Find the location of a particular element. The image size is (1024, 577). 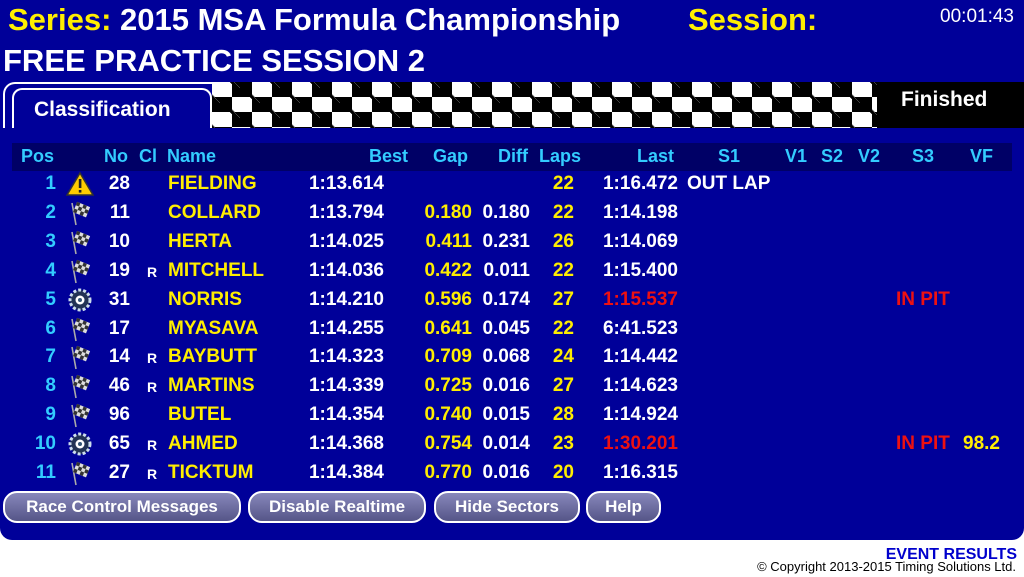

cell-driver-name: MARTINS is located at coordinates (211, 386).